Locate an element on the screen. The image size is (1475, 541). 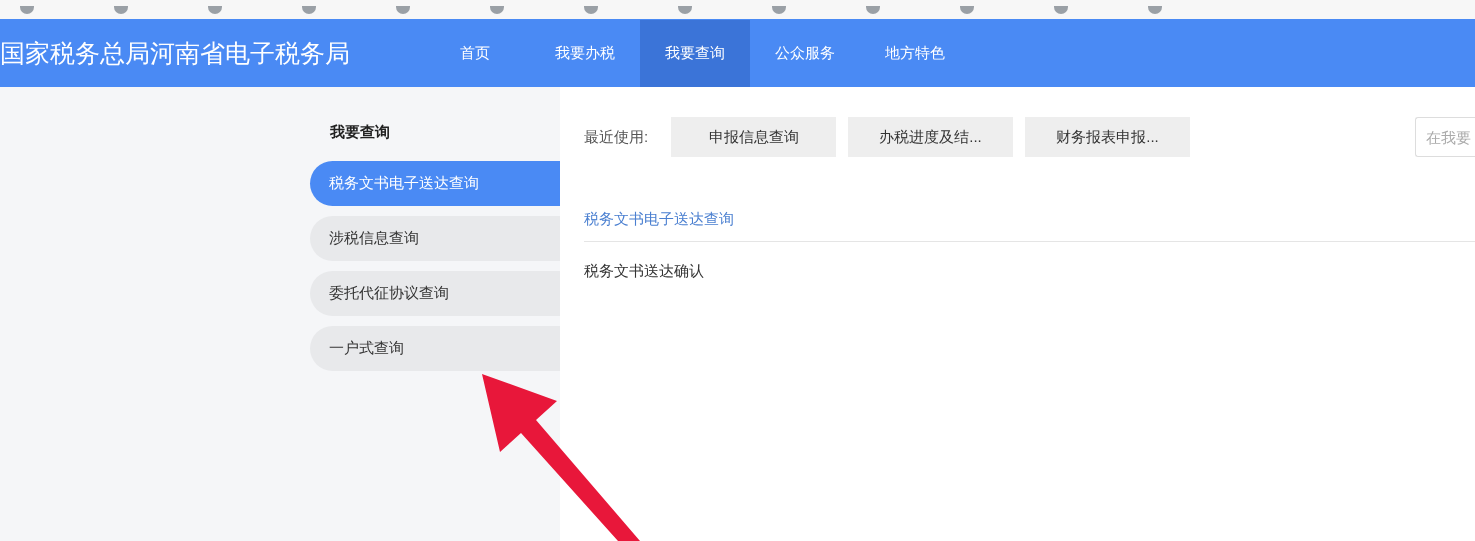
site-title: 国家税务总局河南省电子税务局 is located at coordinates (175, 53).